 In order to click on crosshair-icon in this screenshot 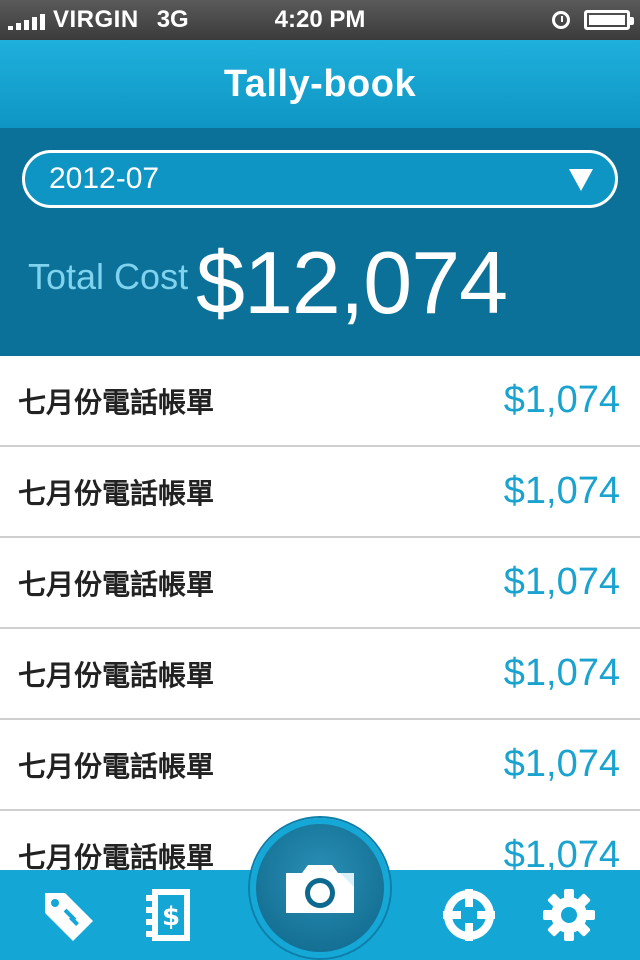, I will do `click(469, 915)`.